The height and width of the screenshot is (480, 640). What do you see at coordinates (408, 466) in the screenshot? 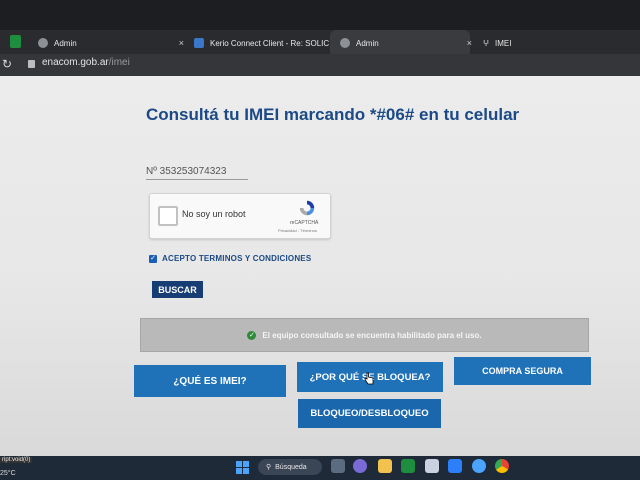
I see `excel-icon` at bounding box center [408, 466].